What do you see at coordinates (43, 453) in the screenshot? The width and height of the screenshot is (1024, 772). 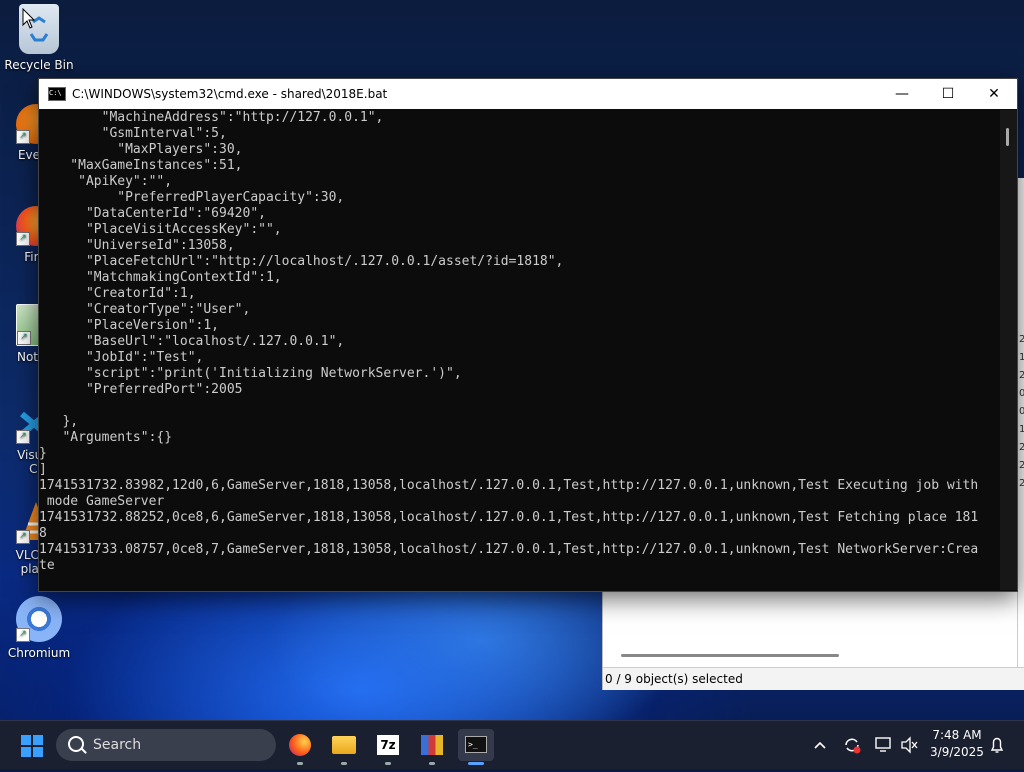 I see `console-line: }` at bounding box center [43, 453].